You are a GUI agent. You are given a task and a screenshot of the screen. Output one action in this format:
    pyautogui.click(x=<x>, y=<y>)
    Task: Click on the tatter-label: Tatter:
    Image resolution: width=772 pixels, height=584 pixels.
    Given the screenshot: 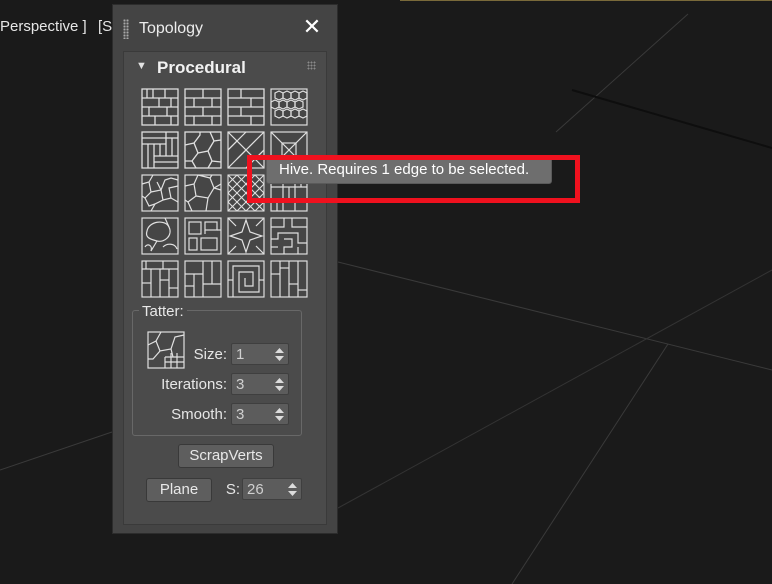 What is the action you would take?
    pyautogui.click(x=163, y=311)
    